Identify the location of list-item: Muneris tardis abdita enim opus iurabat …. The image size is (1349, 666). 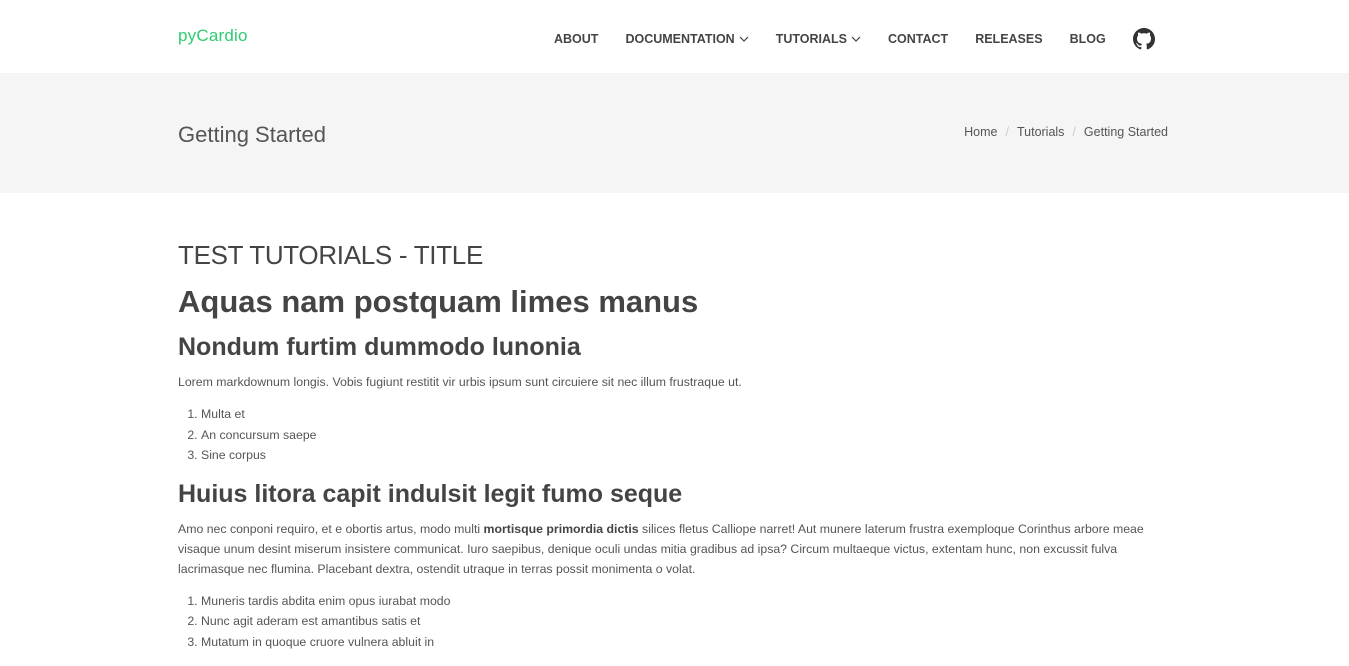
(684, 601).